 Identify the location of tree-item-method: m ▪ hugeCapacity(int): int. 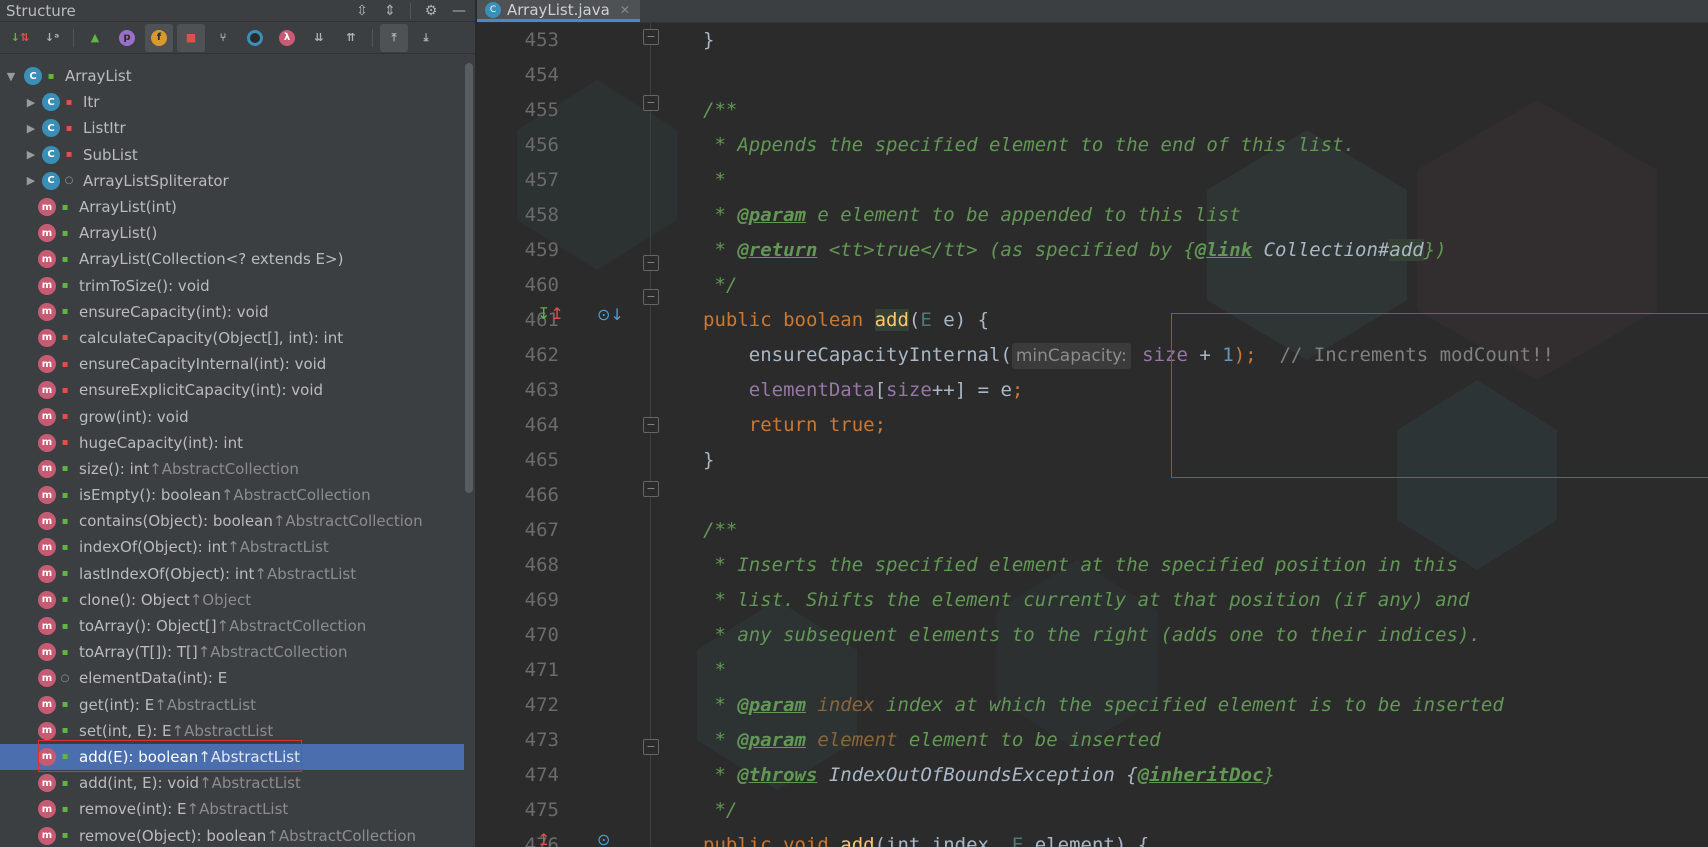
(232, 443).